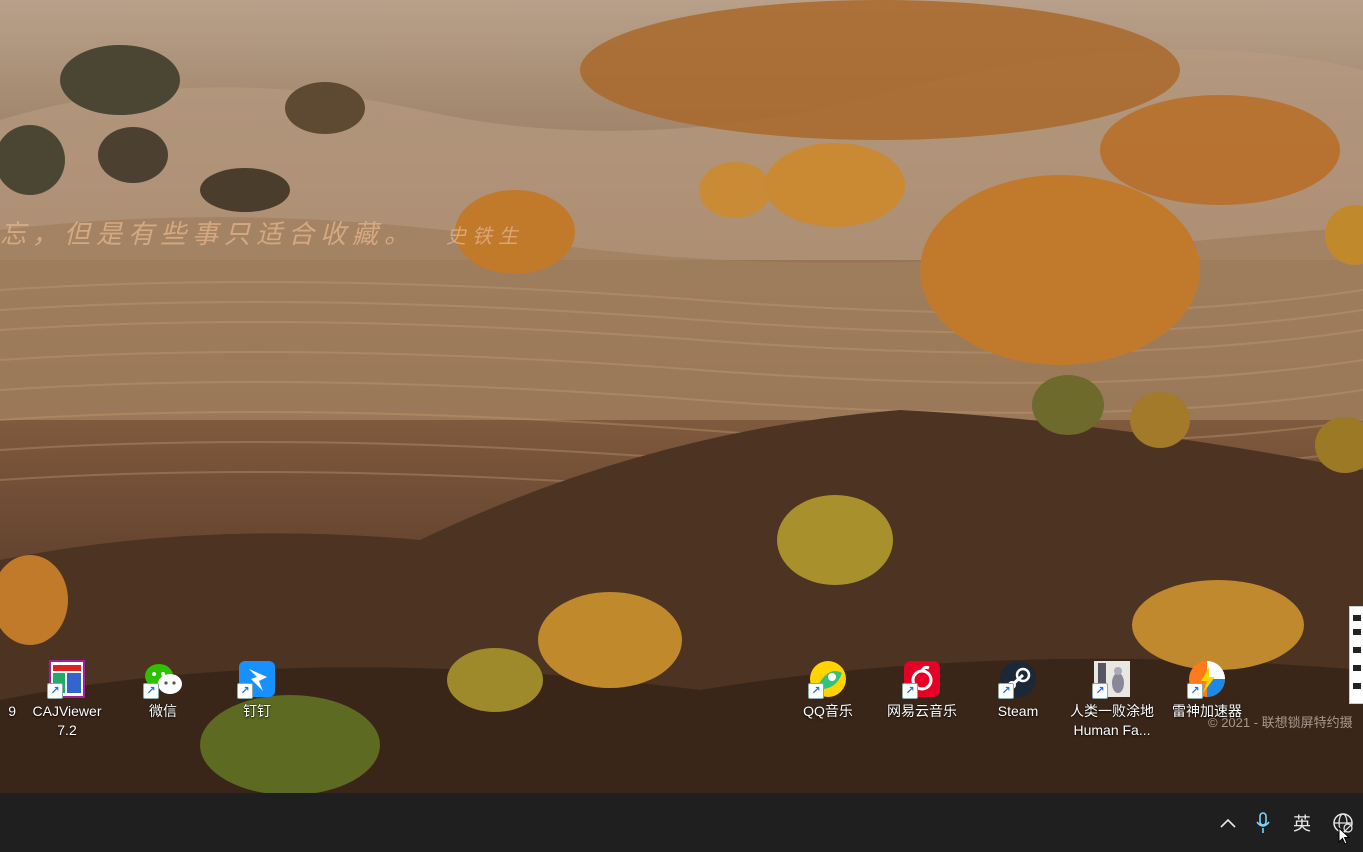 The width and height of the screenshot is (1363, 852). Describe the element at coordinates (163, 679) in the screenshot. I see `wechat-icon: ↗` at that location.